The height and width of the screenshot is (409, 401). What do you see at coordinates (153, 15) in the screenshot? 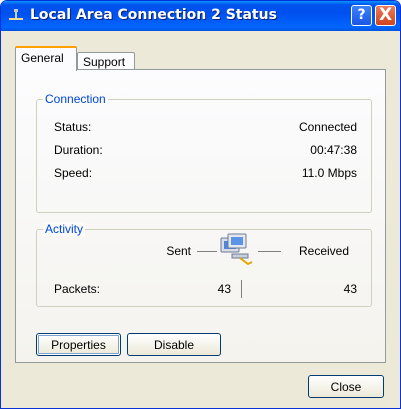
I see `window-title: Local Area Connection 2 Status` at bounding box center [153, 15].